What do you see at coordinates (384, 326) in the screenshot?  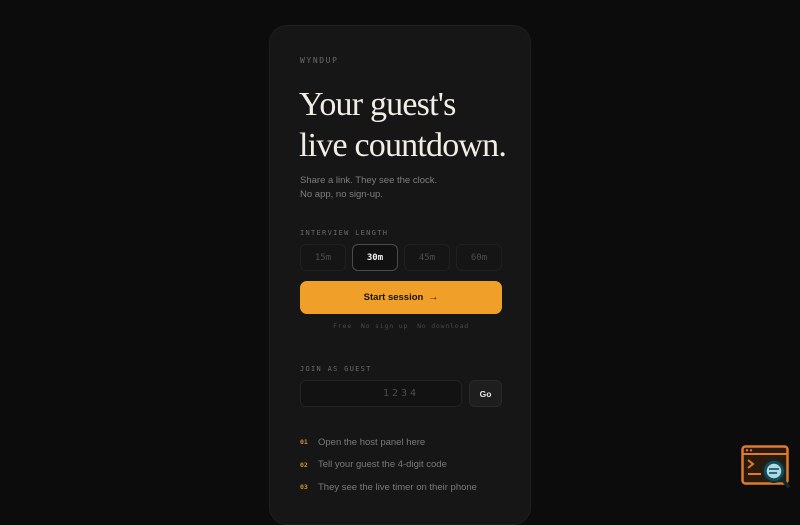 I see `perk-no-sign-up: No sign up` at bounding box center [384, 326].